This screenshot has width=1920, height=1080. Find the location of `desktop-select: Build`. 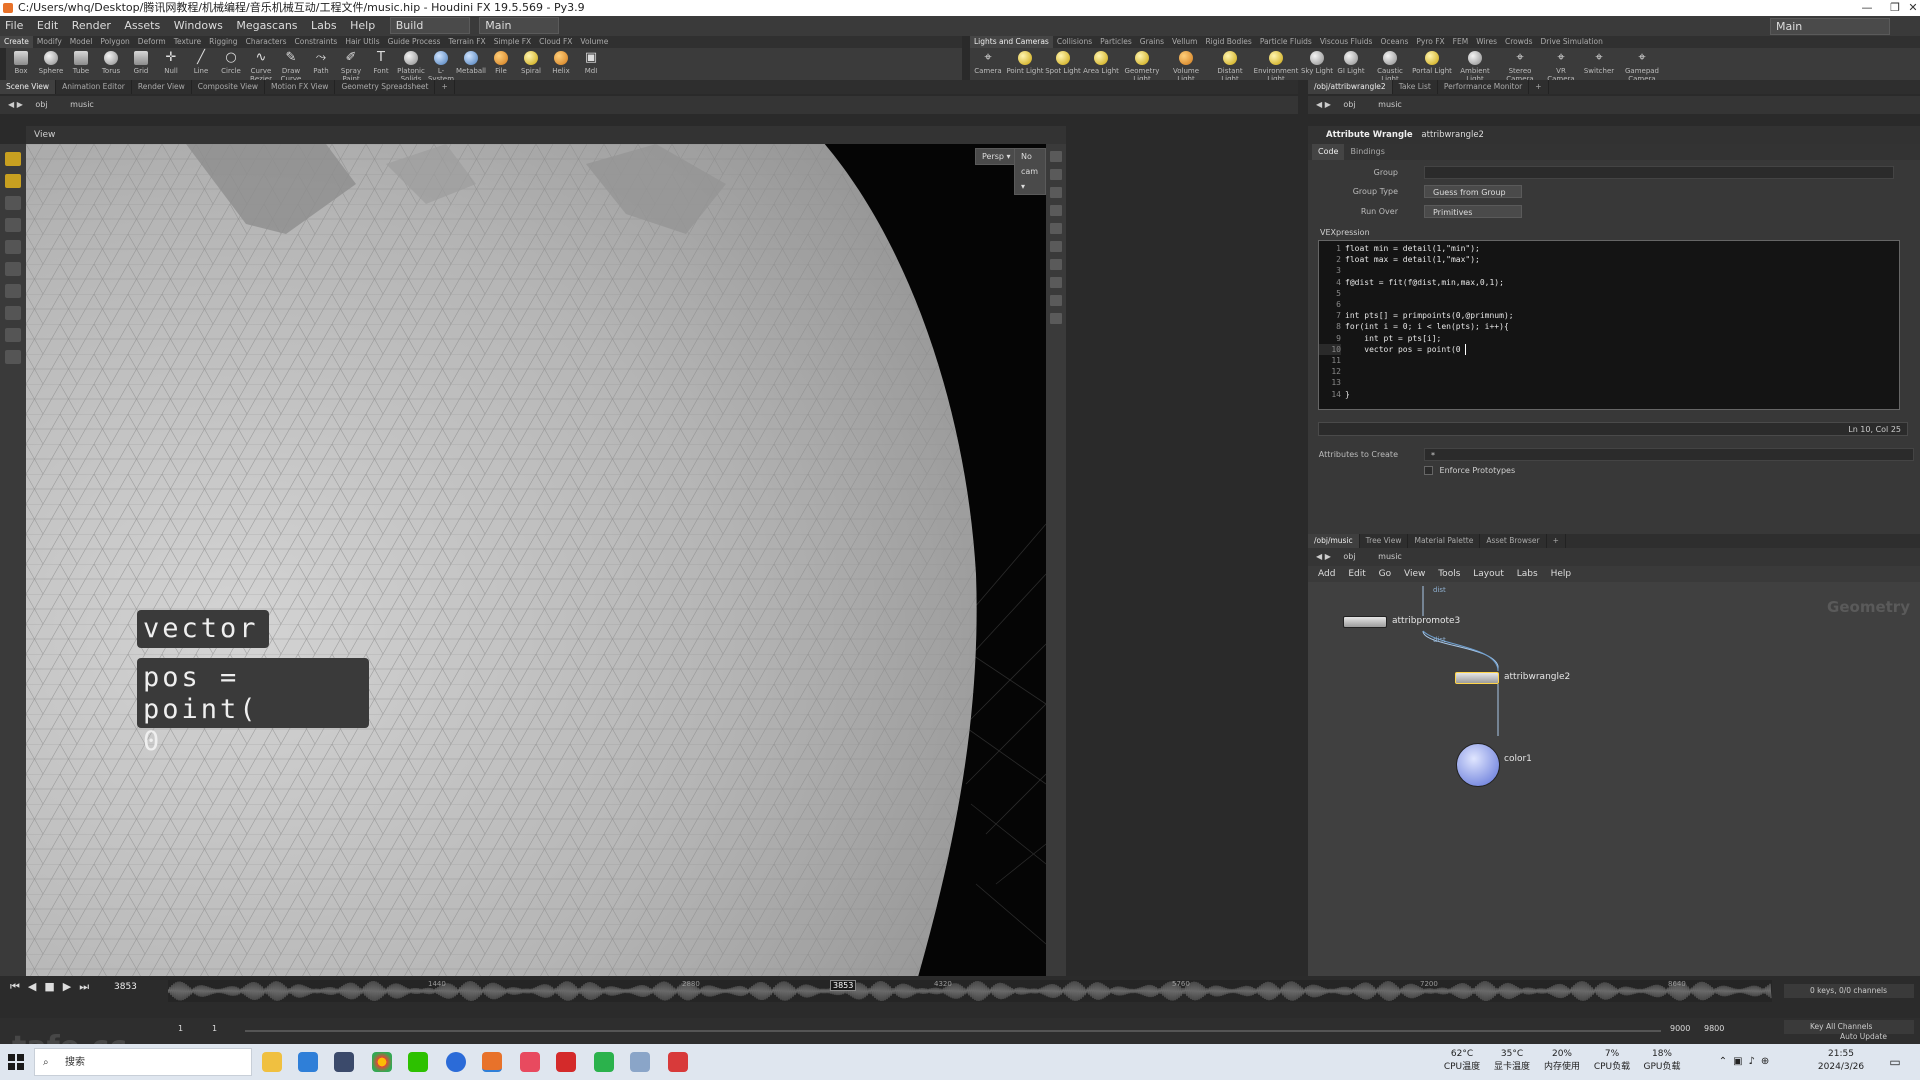

desktop-select: Build is located at coordinates (429, 25).